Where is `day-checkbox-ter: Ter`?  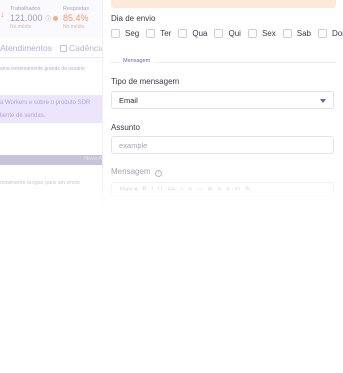
day-checkbox-ter: Ter is located at coordinates (158, 33).